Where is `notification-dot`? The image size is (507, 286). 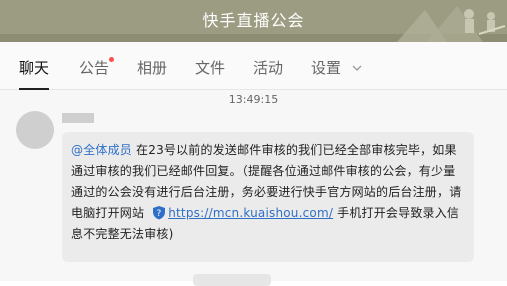 notification-dot is located at coordinates (112, 59).